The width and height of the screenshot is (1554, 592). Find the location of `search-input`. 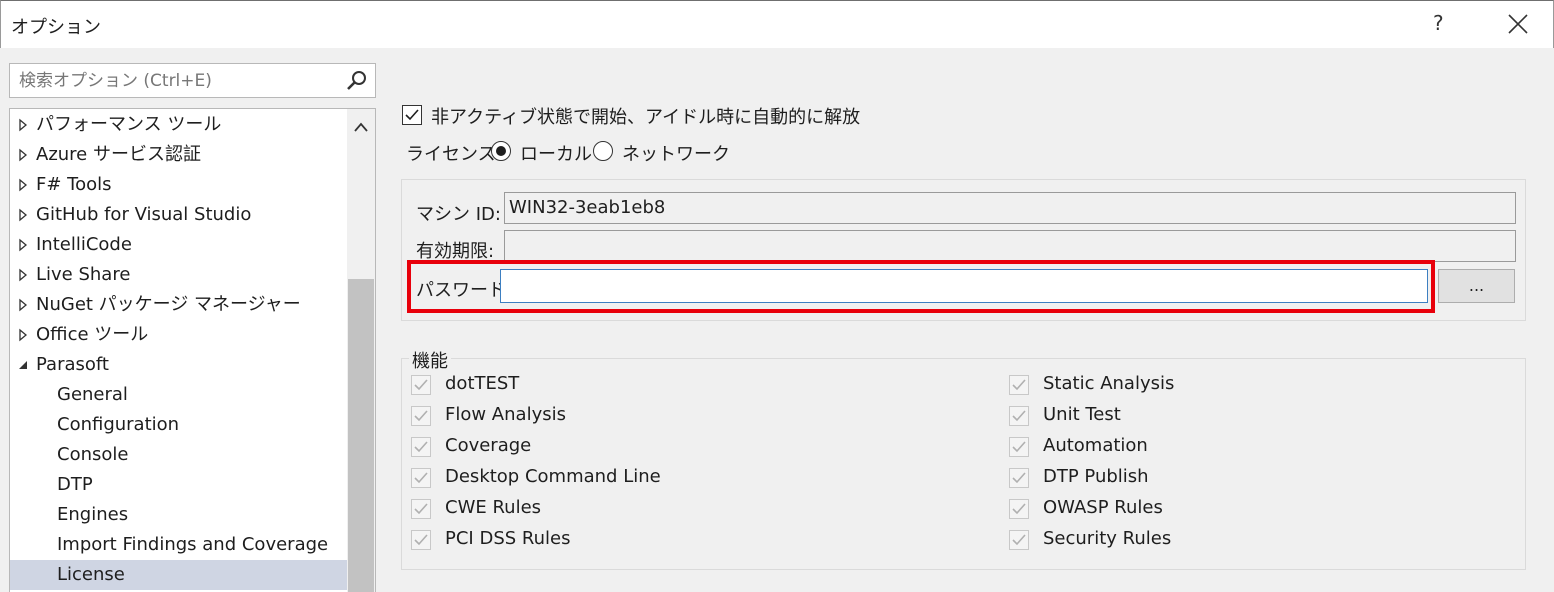

search-input is located at coordinates (175, 80).